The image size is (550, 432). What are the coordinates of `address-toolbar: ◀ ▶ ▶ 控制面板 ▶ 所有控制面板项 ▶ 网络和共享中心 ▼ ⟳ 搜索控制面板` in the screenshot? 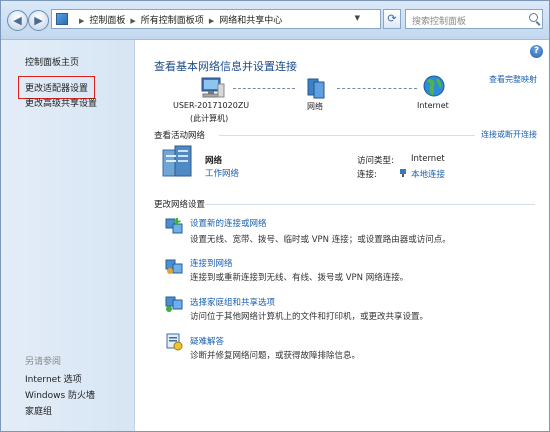 It's located at (275, 20).